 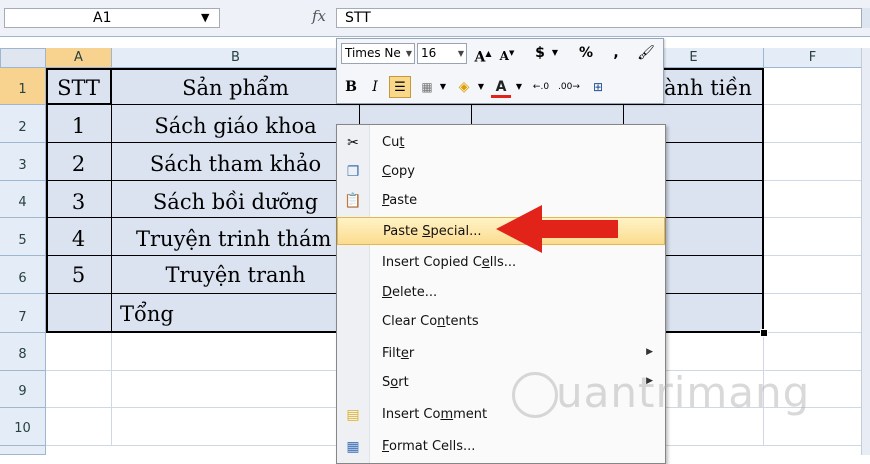 What do you see at coordinates (79, 275) in the screenshot?
I see `cell-a6: 5` at bounding box center [79, 275].